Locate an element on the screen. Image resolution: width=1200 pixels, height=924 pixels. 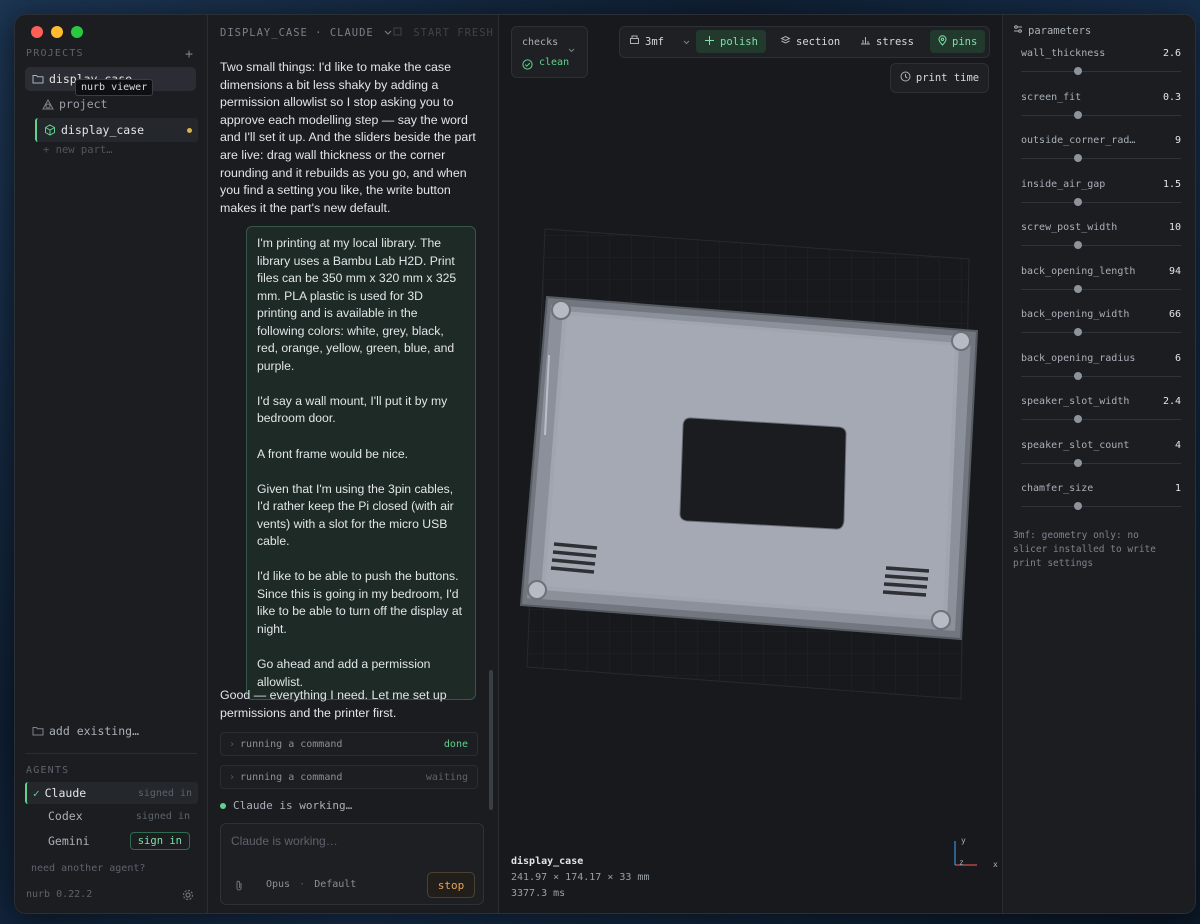
status-dot is located at coordinates (223, 805).